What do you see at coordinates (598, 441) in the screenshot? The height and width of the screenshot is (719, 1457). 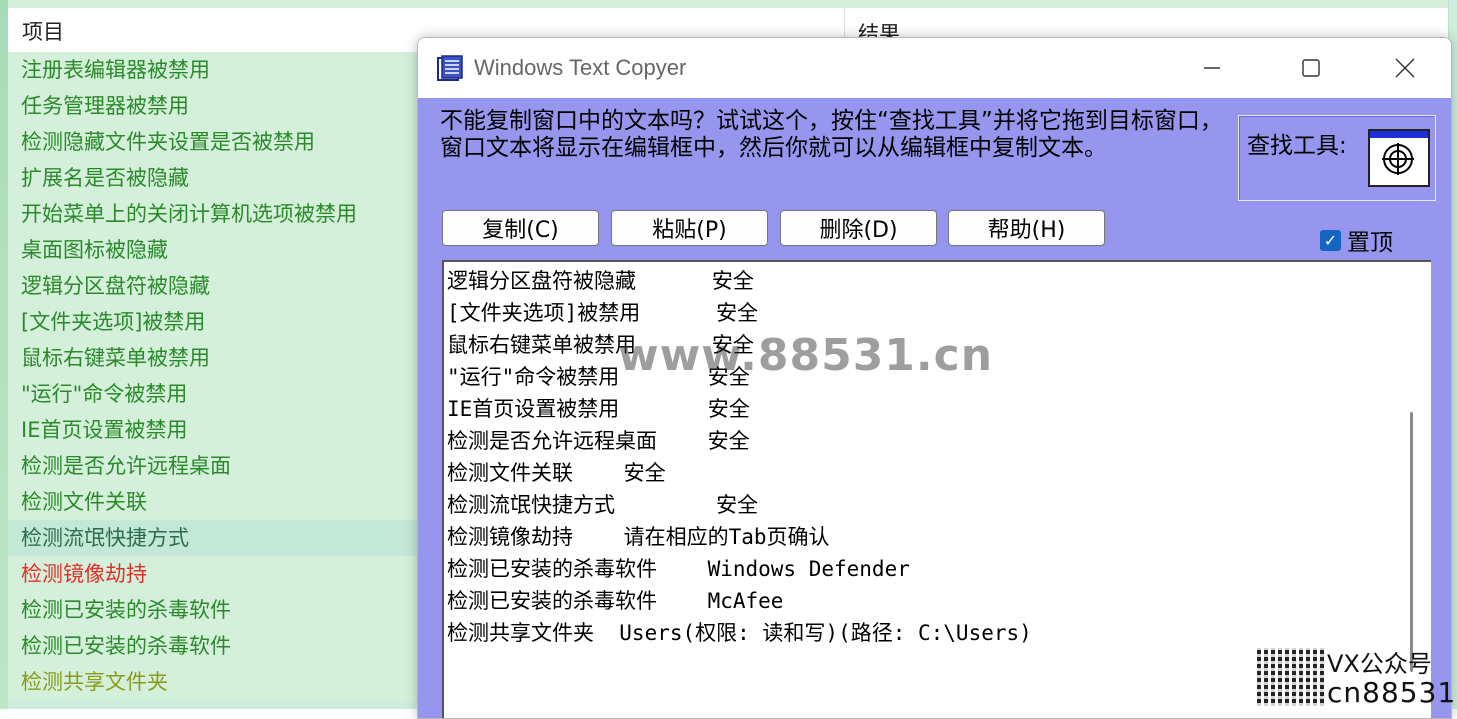 I see `edit-text-line: 检测是否允许远程桌面 安全` at bounding box center [598, 441].